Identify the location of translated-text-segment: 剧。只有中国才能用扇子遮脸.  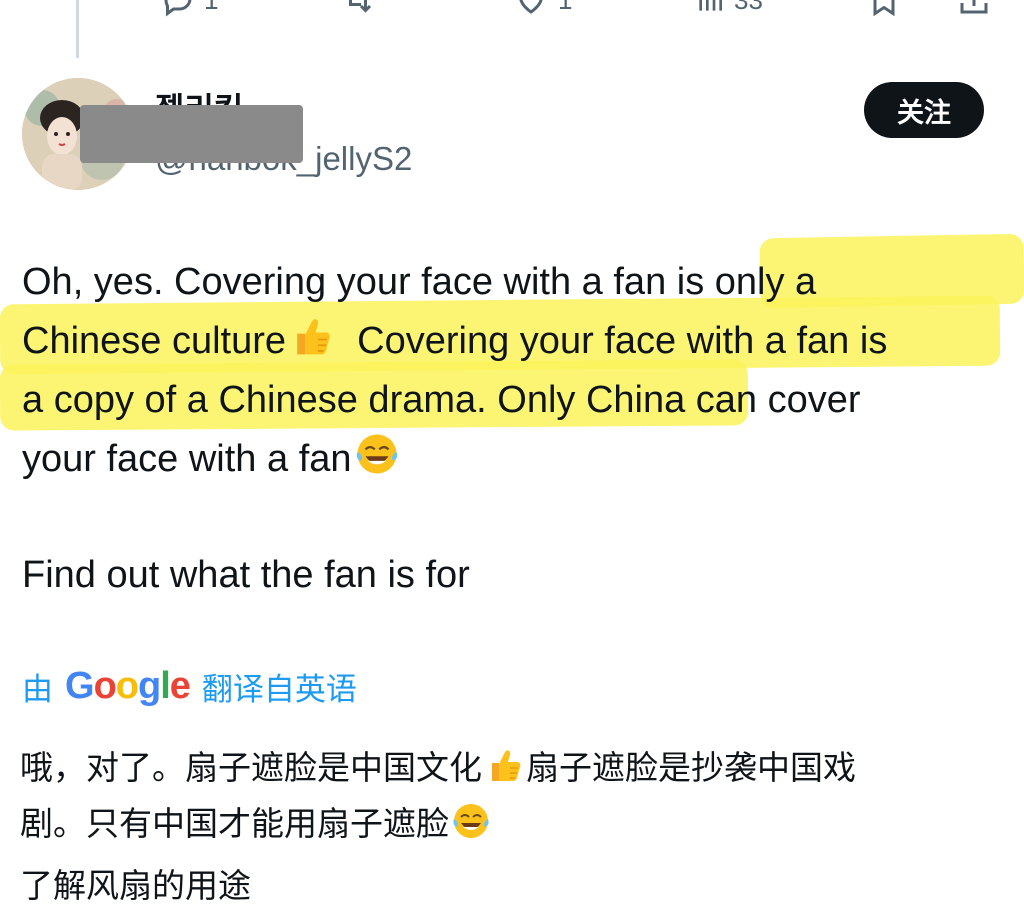
(234, 823).